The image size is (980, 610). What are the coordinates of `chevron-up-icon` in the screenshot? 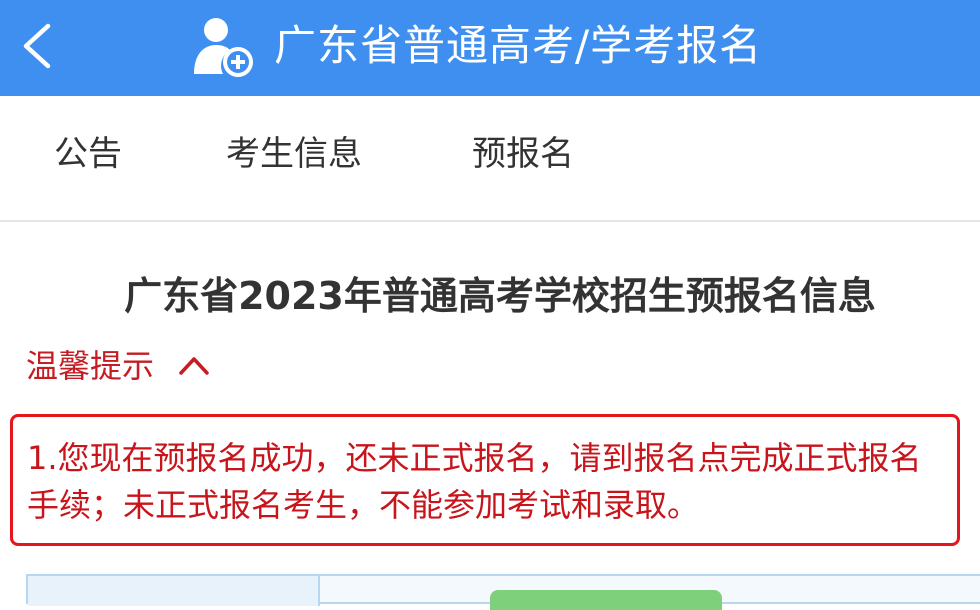 It's located at (194, 365).